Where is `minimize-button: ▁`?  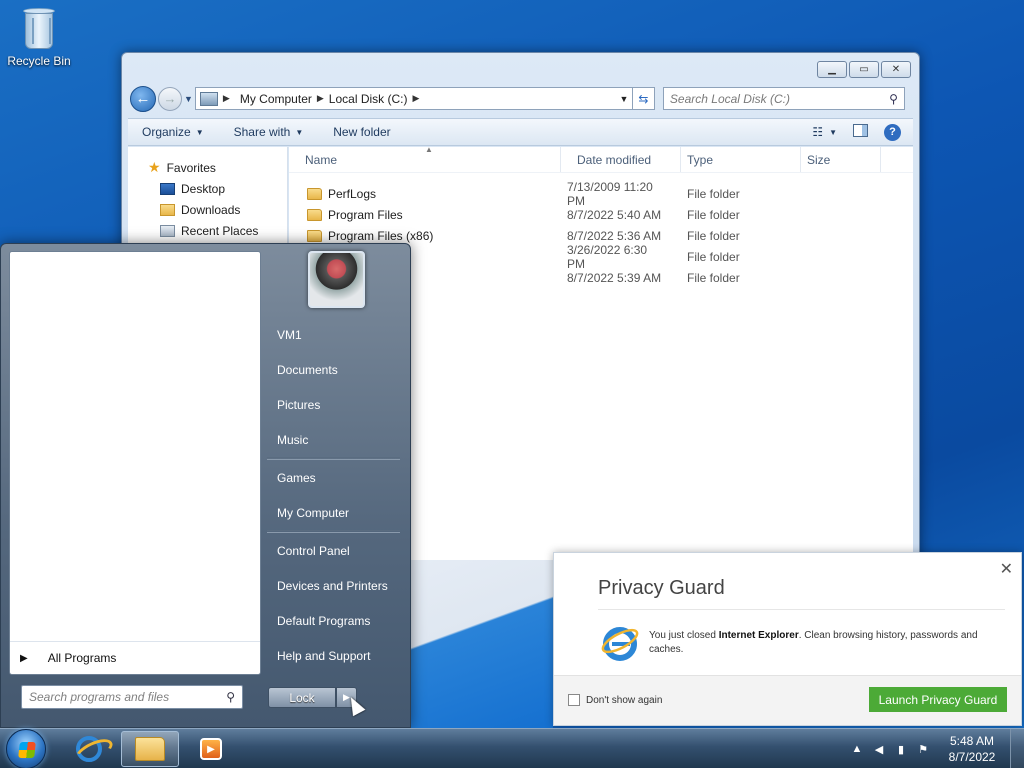
minimize-button: ▁ is located at coordinates (832, 69).